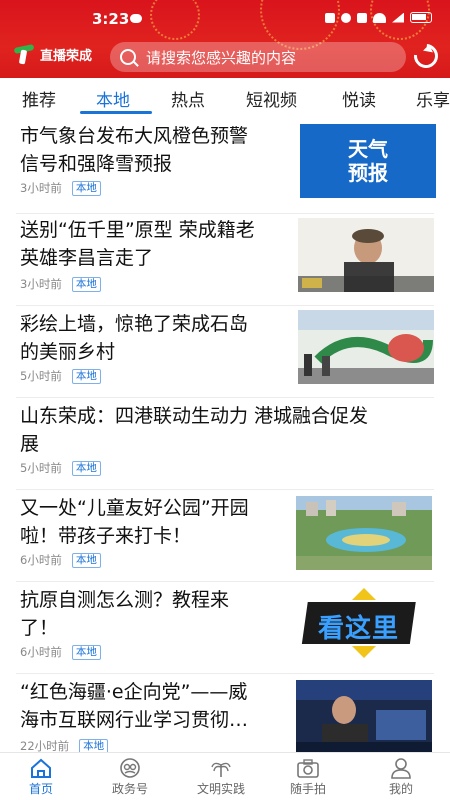 The width and height of the screenshot is (450, 800). I want to click on list-item: 又一处“儿童友好公园”开园 啦！带孩子来打卡！ 6小时前 本地, so click(225, 536).